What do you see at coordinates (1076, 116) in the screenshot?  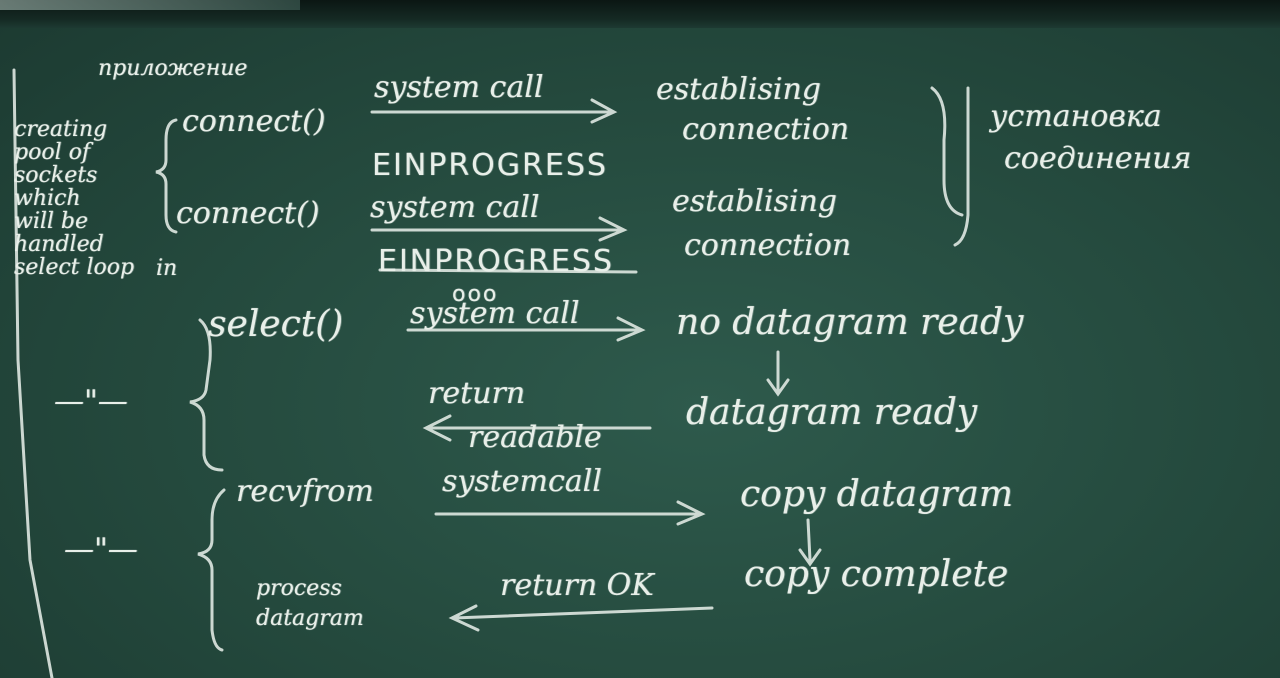 I see `setup-word: установка` at bounding box center [1076, 116].